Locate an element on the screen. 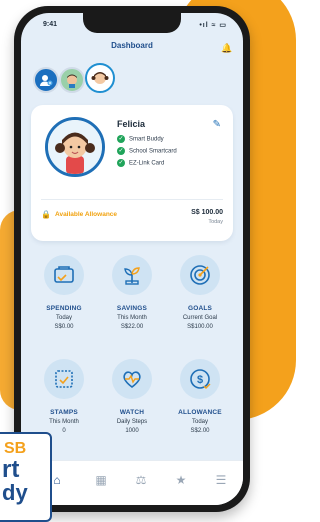 This screenshot has width=320, height=522. bottom-nav: ⌂ ▦ ⚖ ★ ☰ is located at coordinates (132, 482).